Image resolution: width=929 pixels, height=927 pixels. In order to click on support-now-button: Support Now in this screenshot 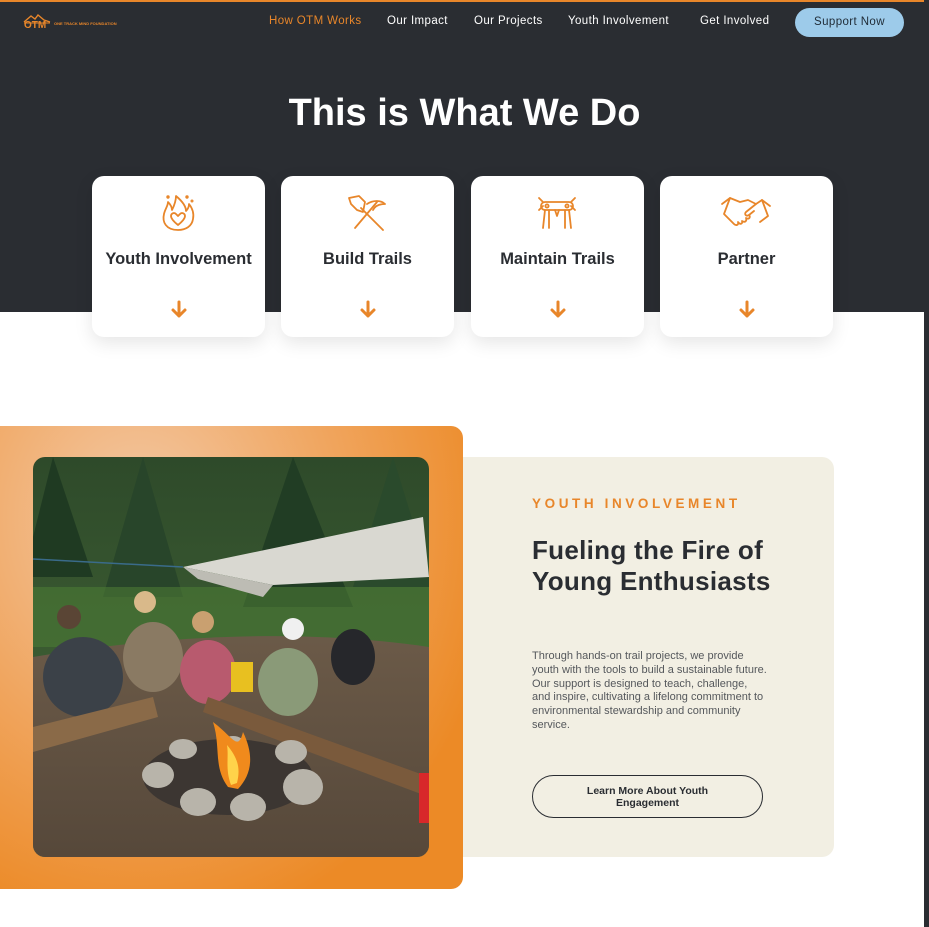, I will do `click(849, 22)`.